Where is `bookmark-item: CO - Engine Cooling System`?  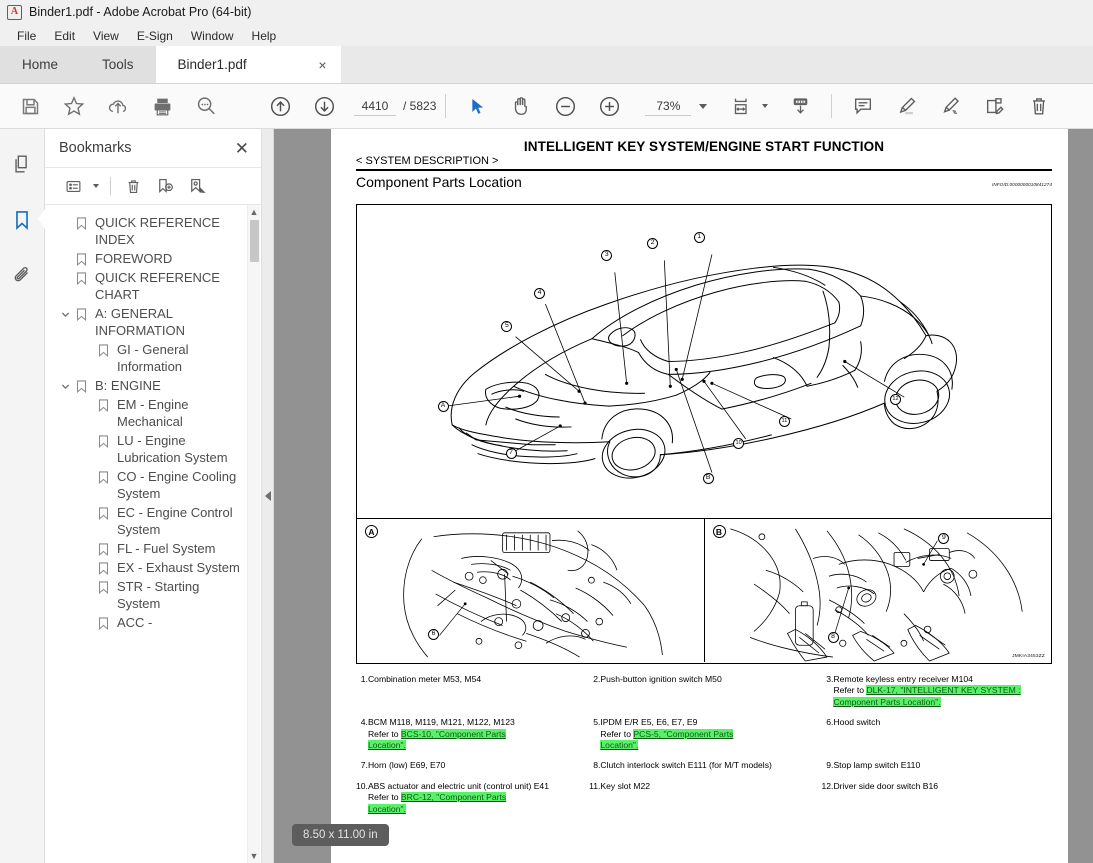
bookmark-item: CO - Engine Cooling System is located at coordinates (153, 485).